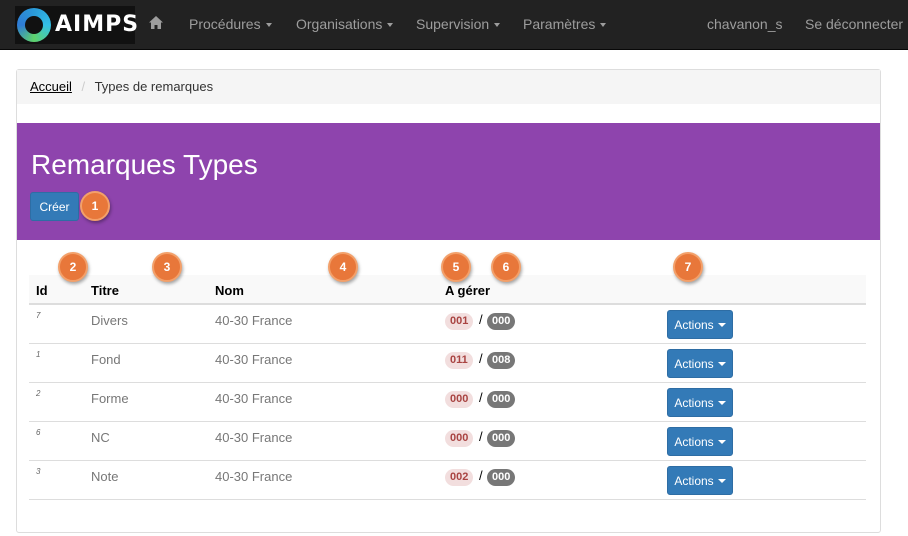  What do you see at coordinates (38, 354) in the screenshot?
I see `row-id: 1` at bounding box center [38, 354].